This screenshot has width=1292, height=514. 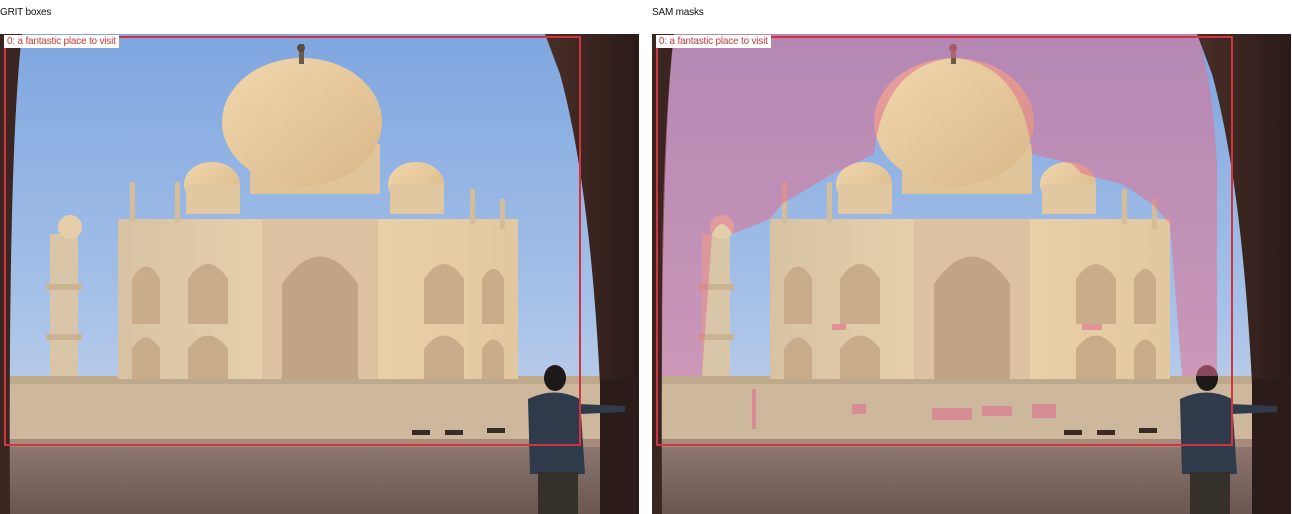 I want to click on panel-title-grit: GRIT boxes, so click(x=26, y=12).